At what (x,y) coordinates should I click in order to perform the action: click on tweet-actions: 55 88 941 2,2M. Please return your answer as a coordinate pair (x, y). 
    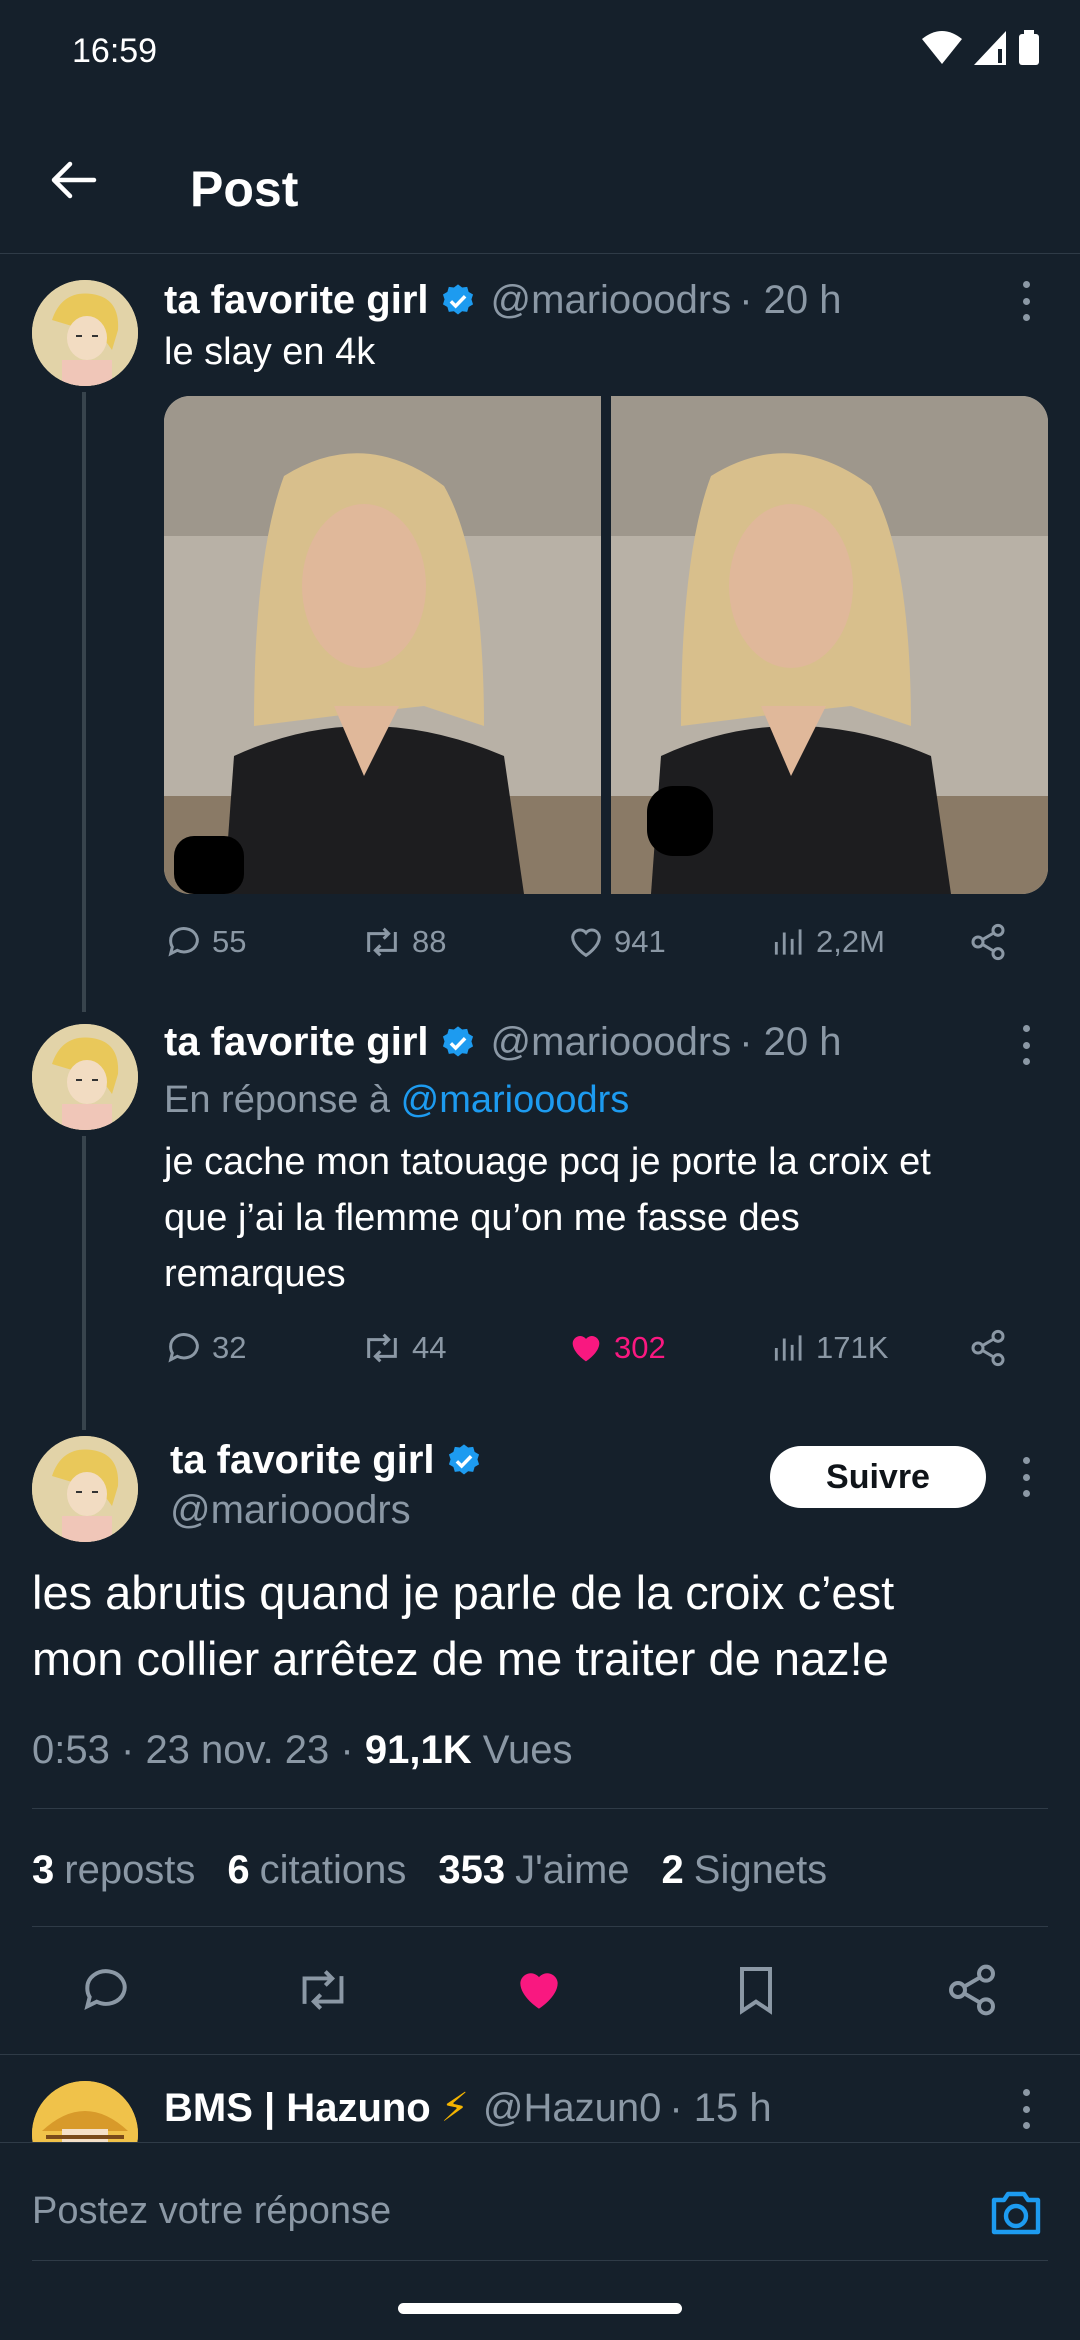
    Looking at the image, I should click on (606, 942).